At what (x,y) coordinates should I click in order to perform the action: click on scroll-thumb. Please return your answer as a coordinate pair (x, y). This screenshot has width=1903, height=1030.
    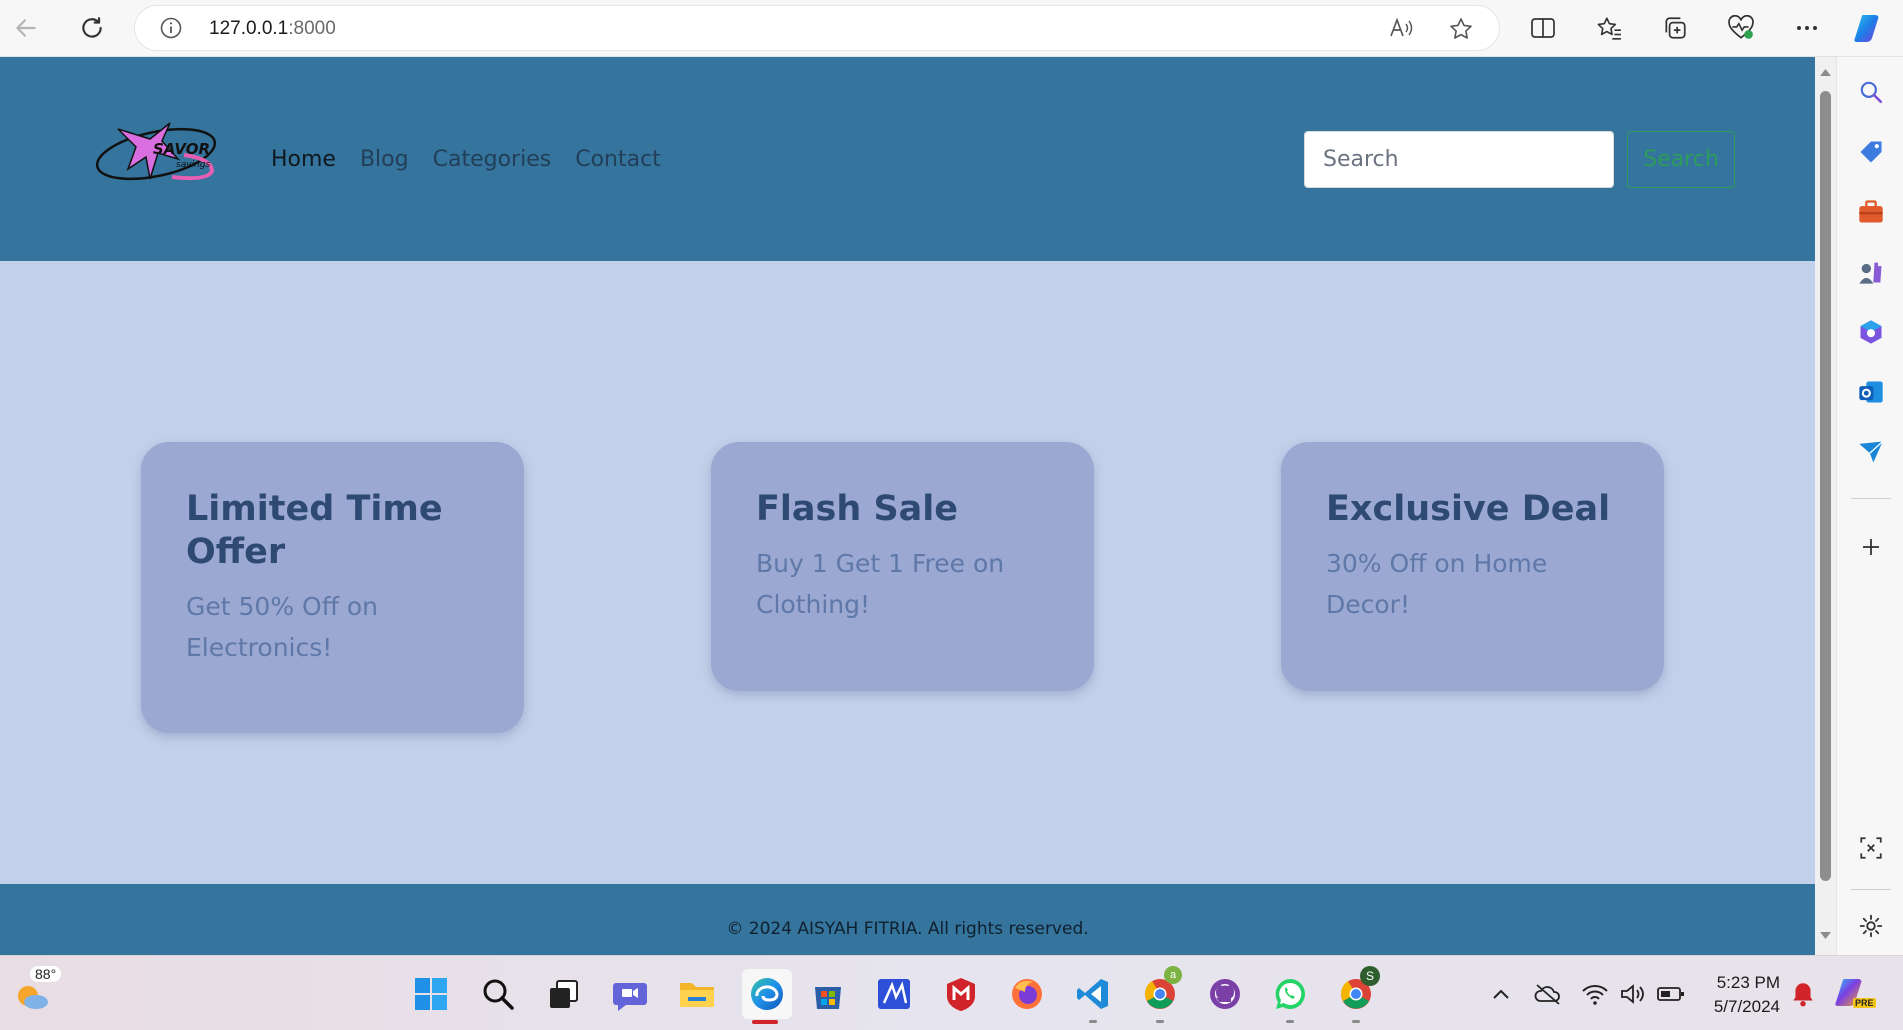
    Looking at the image, I should click on (1825, 486).